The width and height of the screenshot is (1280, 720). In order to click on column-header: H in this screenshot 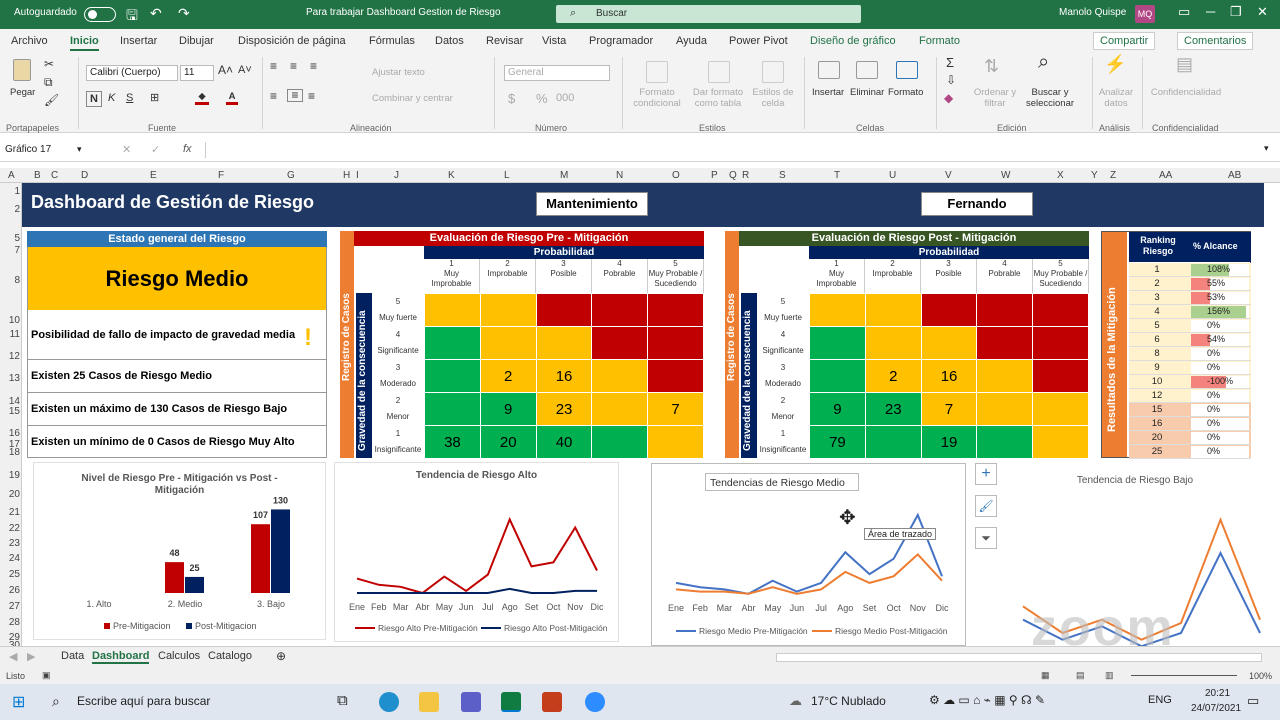, I will do `click(346, 175)`.